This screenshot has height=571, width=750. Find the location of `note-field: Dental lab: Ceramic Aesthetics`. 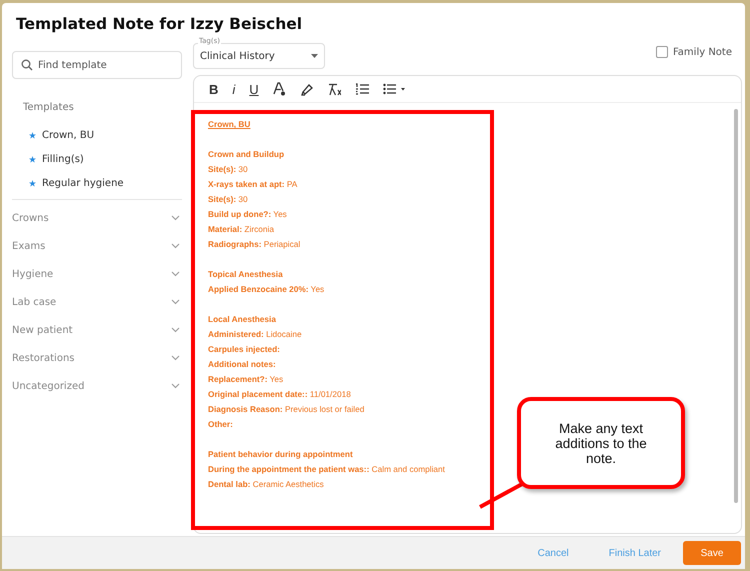

note-field: Dental lab: Ceramic Aesthetics is located at coordinates (326, 484).